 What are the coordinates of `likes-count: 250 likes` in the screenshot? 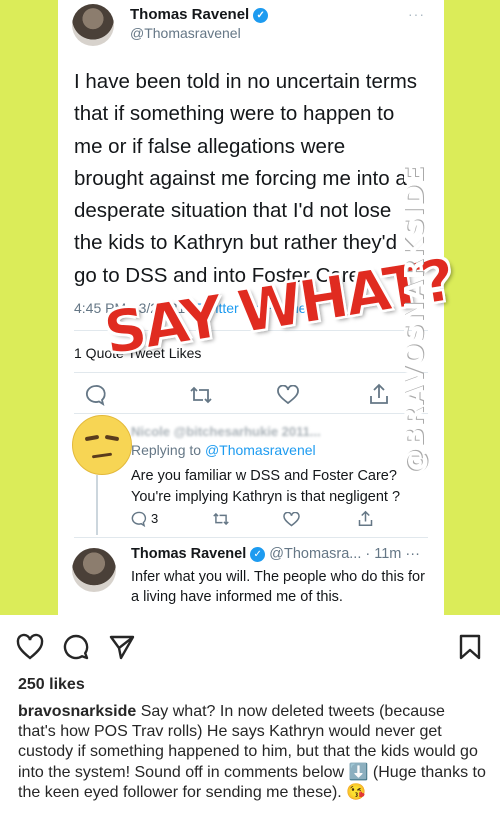 It's located at (51, 685).